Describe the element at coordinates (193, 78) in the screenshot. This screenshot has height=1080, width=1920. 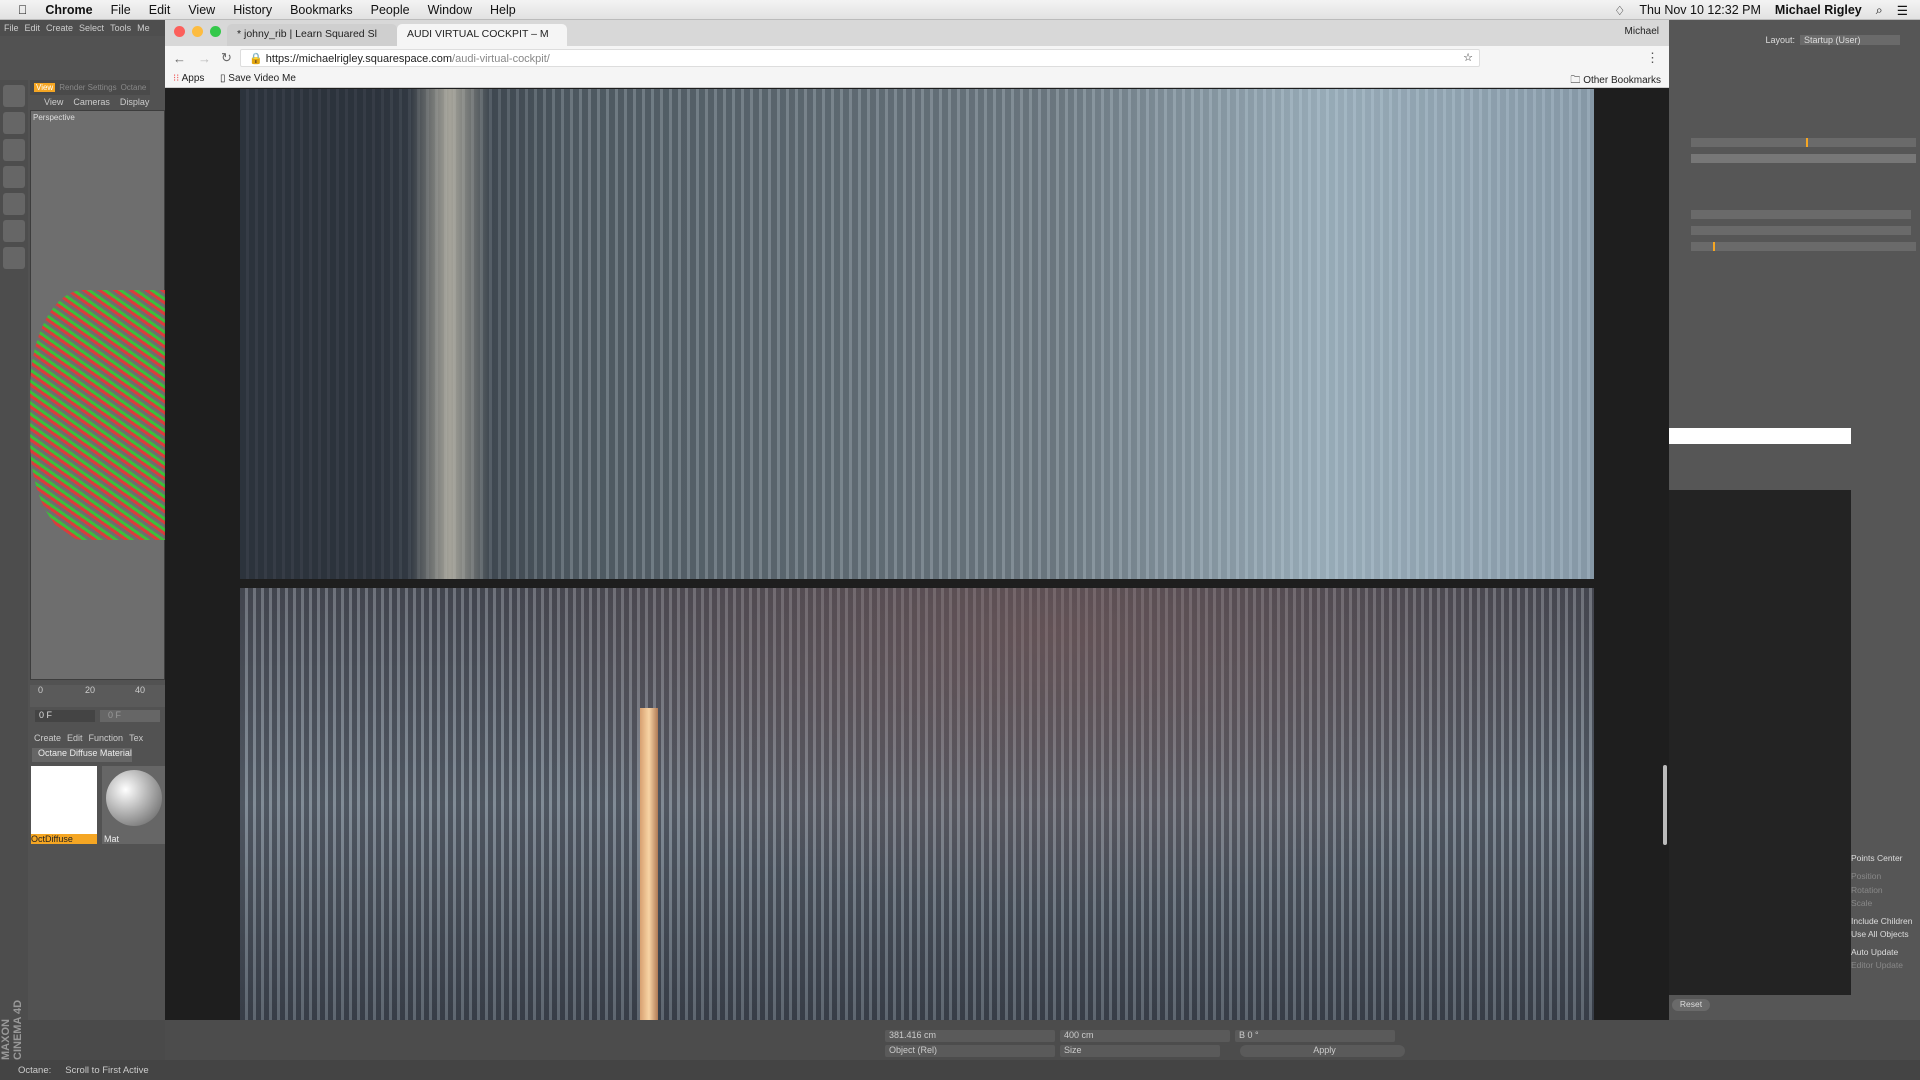
I see `bookmark-label: Apps` at that location.